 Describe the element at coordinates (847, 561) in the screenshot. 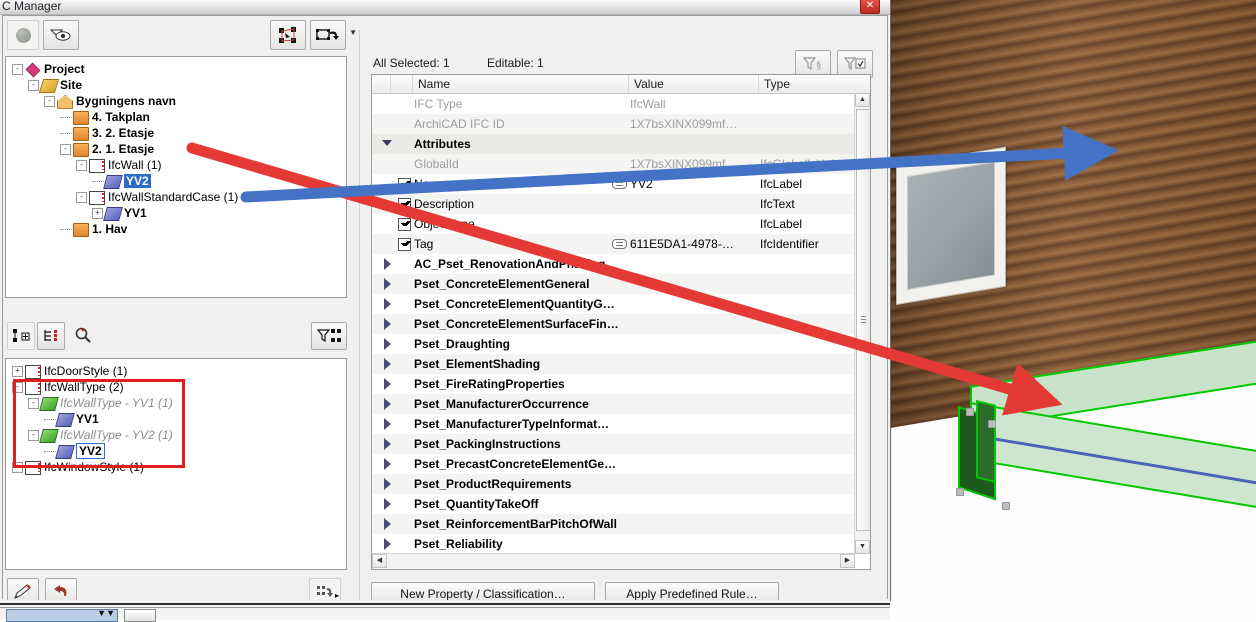

I see `scroll-right-icon: ▶` at that location.